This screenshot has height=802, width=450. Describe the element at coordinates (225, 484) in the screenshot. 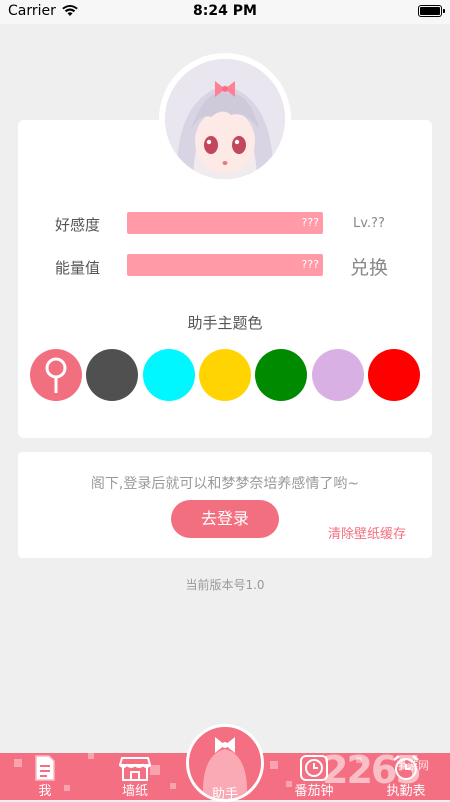

I see `login-prompt: 阁下,登录后就可以和梦梦奈培养感情了哟~` at that location.